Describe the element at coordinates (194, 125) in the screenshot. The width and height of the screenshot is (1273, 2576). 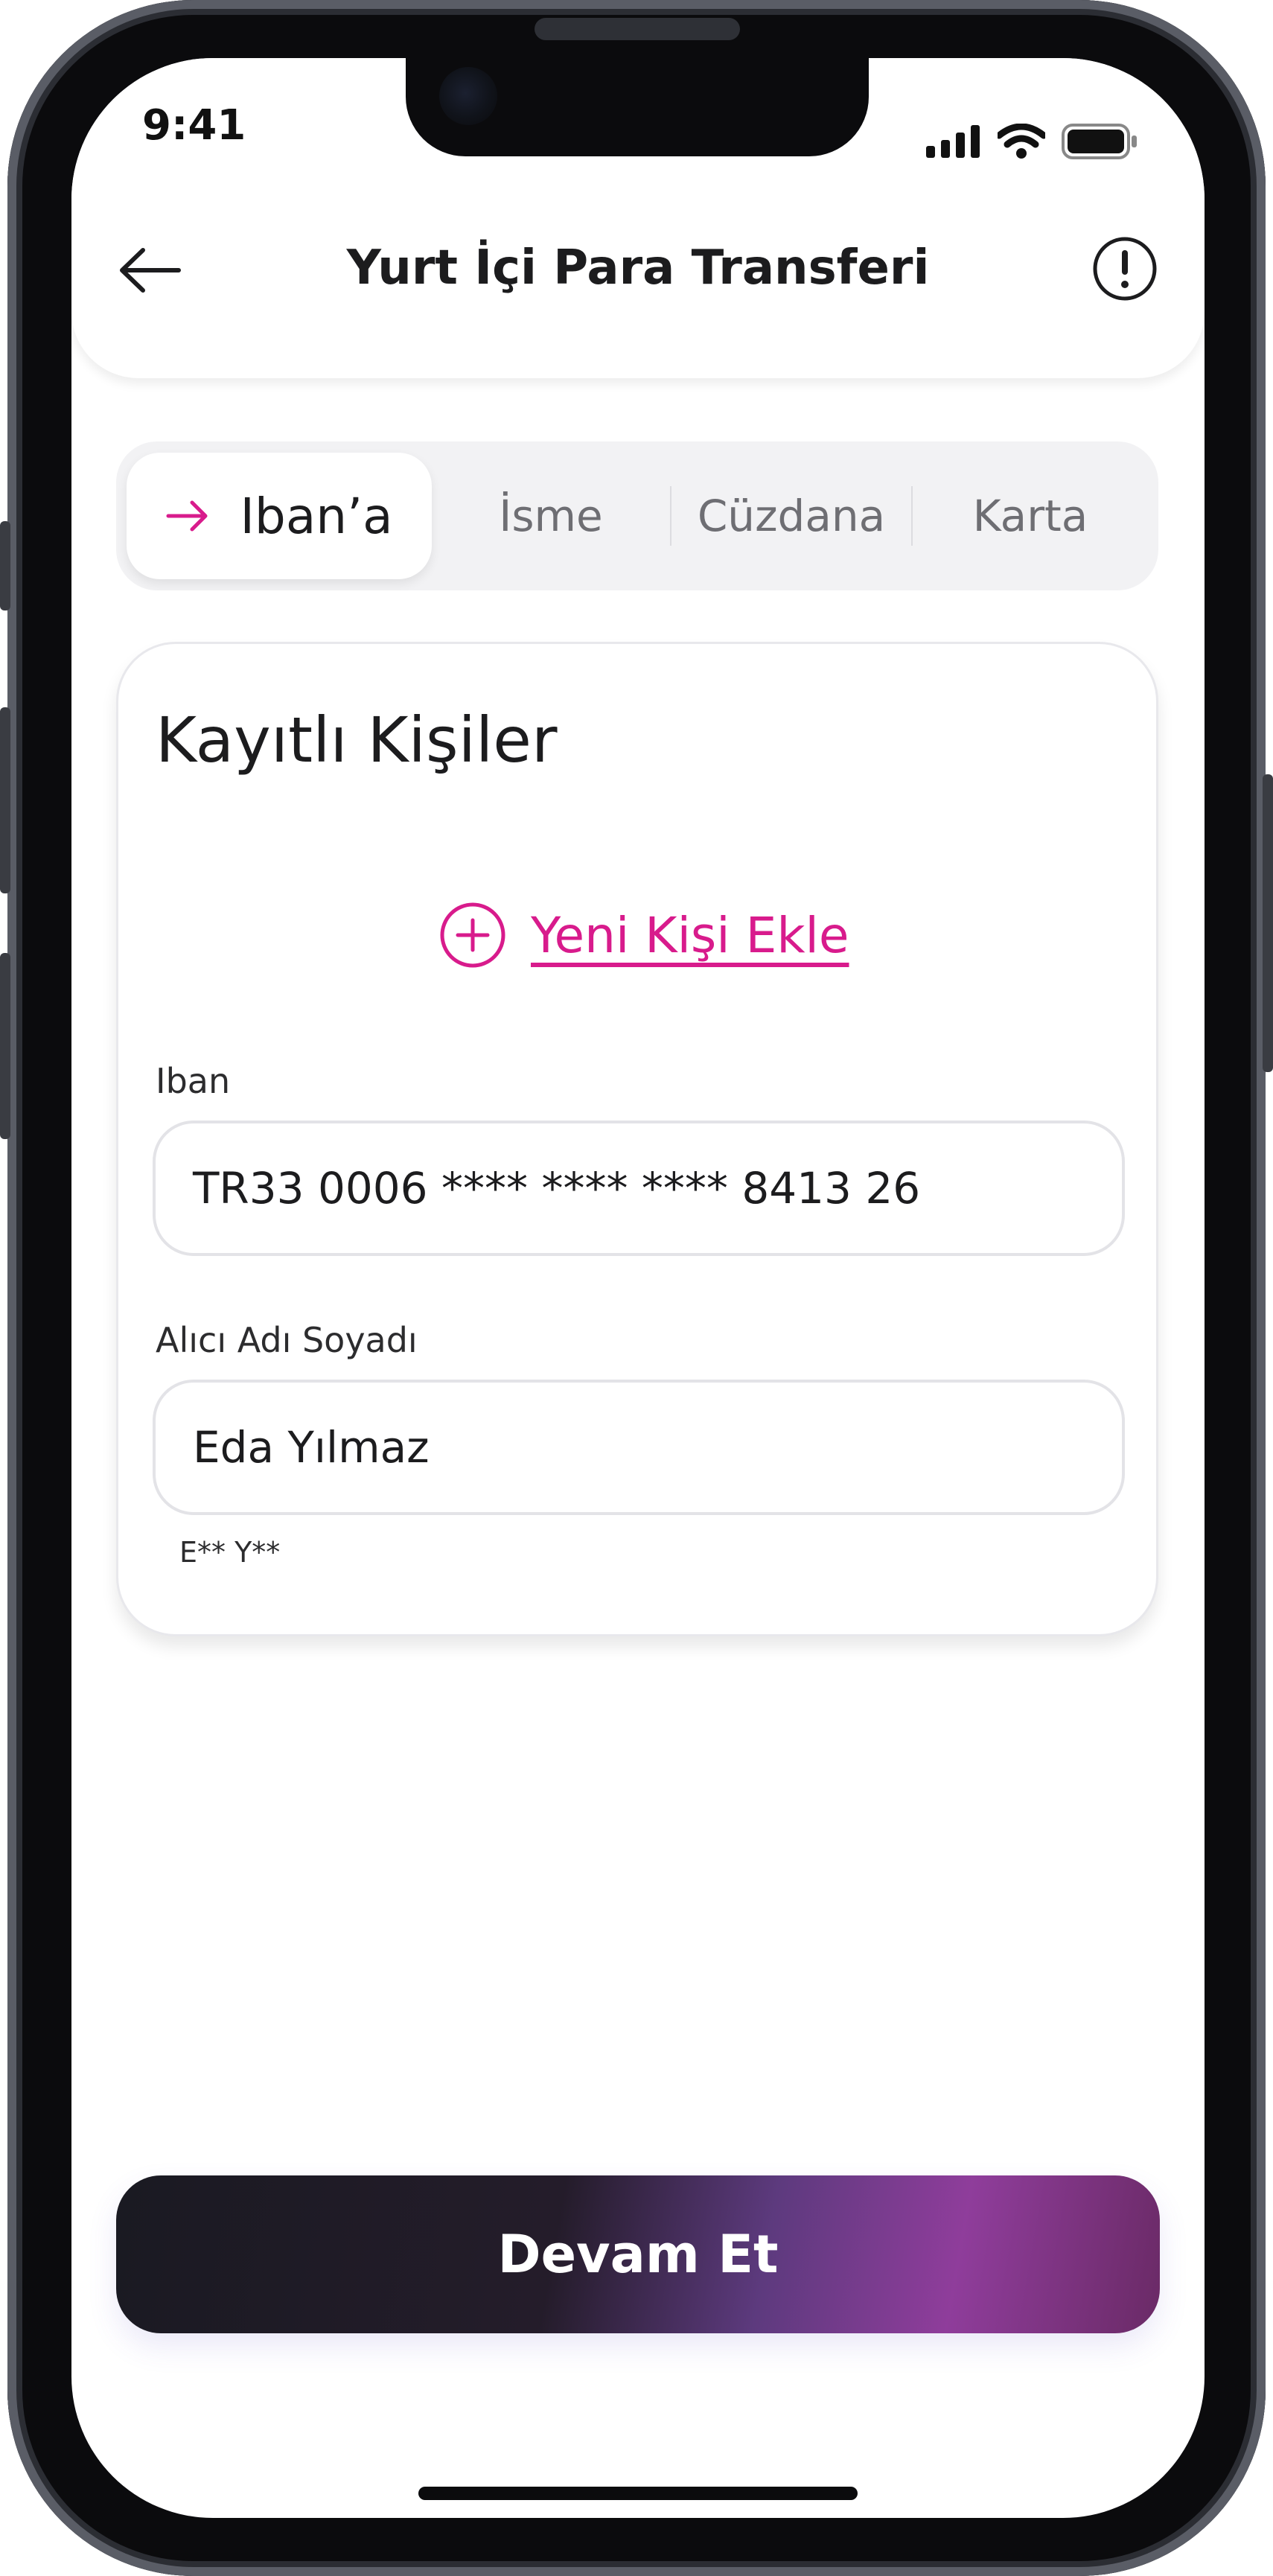
I see `status-time: 9:41` at that location.